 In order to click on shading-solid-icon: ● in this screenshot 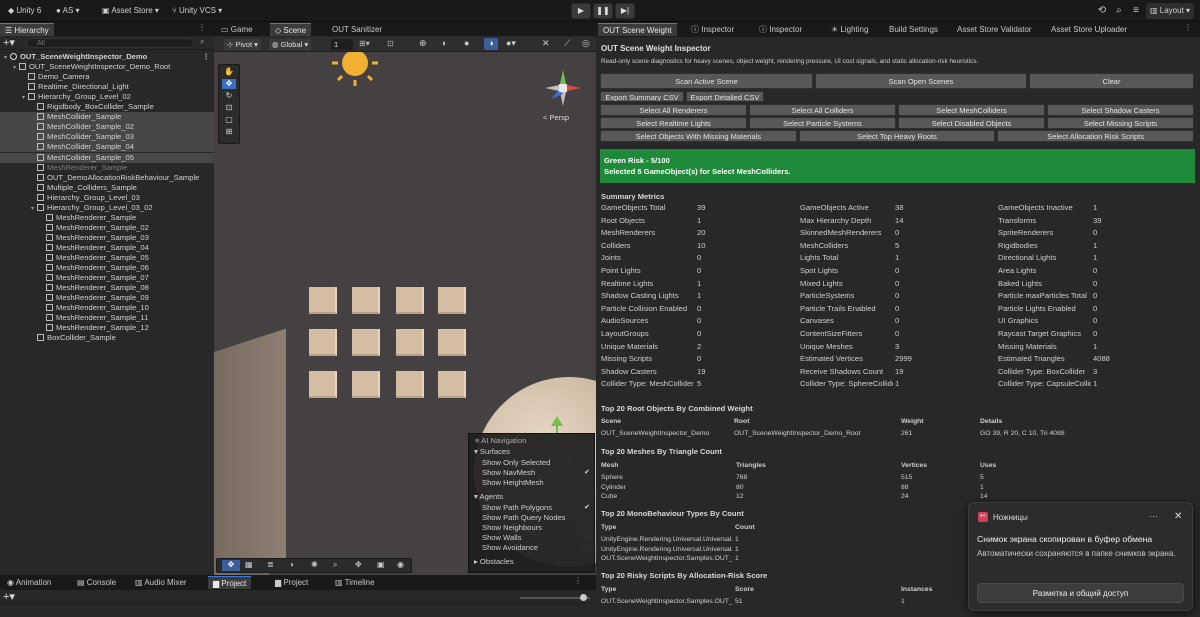, I will do `click(466, 43)`.